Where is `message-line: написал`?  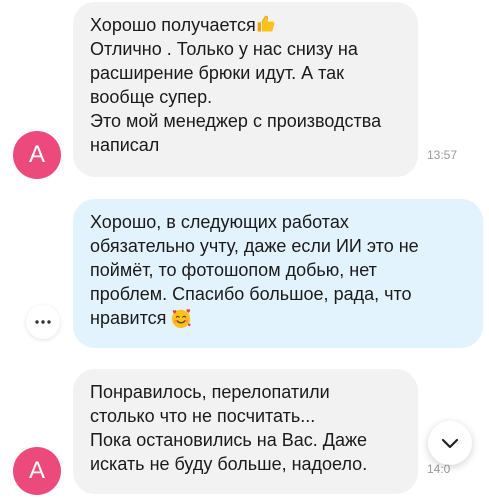
message-line: написал is located at coordinates (125, 145).